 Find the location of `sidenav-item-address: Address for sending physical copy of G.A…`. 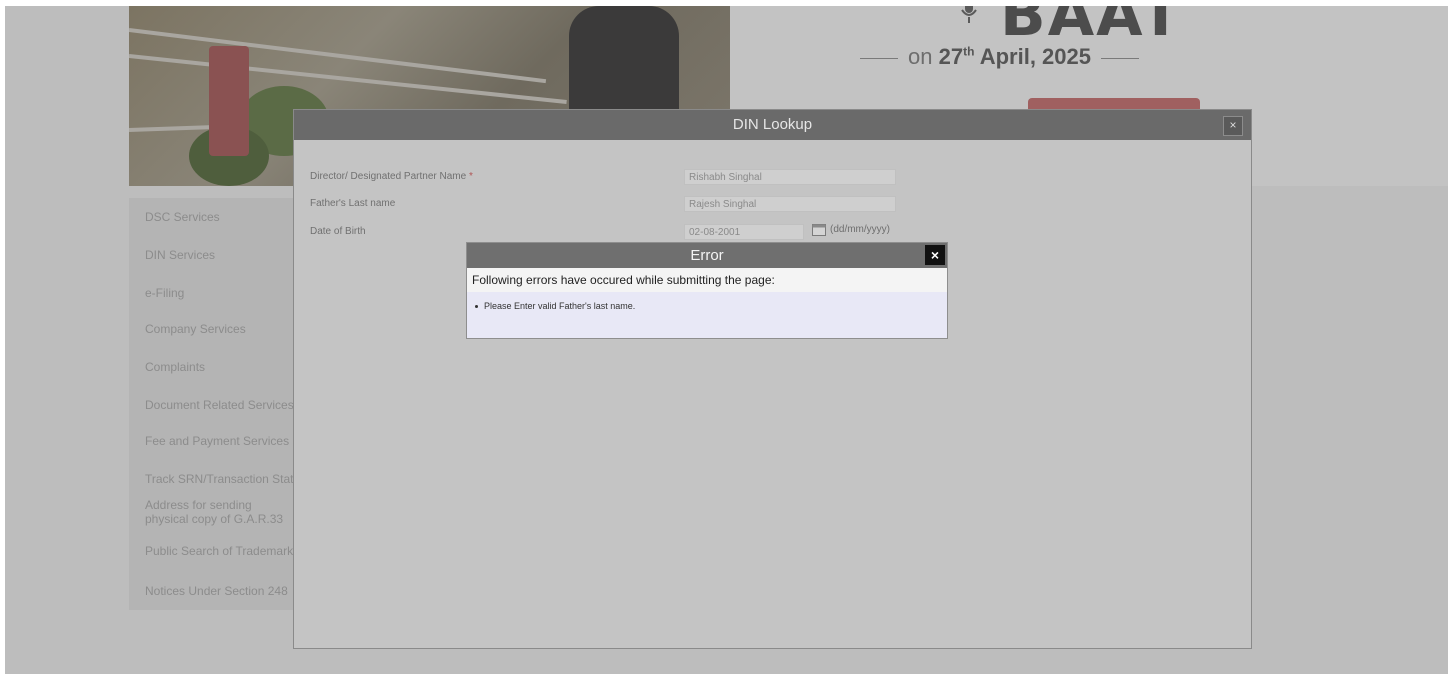

sidenav-item-address: Address for sending physical copy of G.A… is located at coordinates (220, 513).